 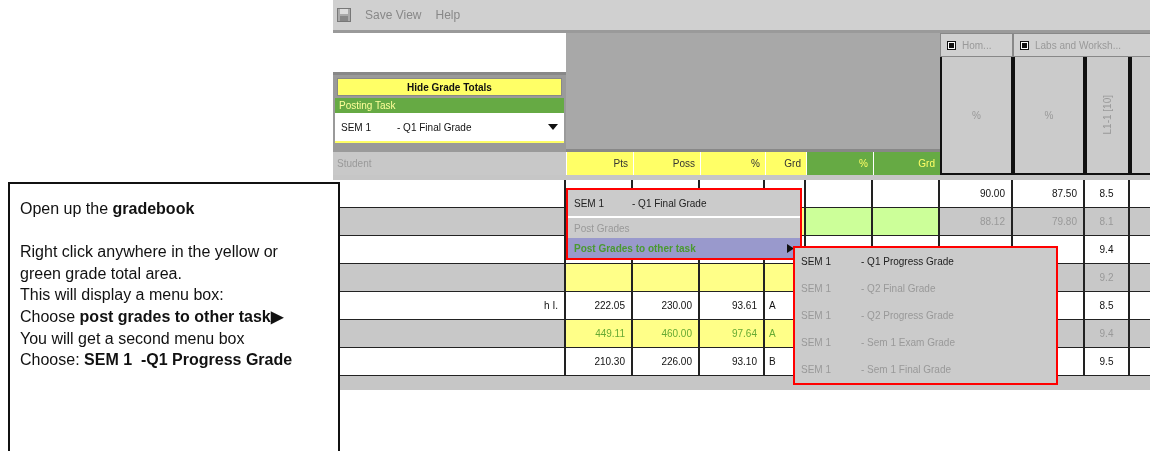 What do you see at coordinates (152, 316) in the screenshot?
I see `instruction-text: Choose post grades to other task▶` at bounding box center [152, 316].